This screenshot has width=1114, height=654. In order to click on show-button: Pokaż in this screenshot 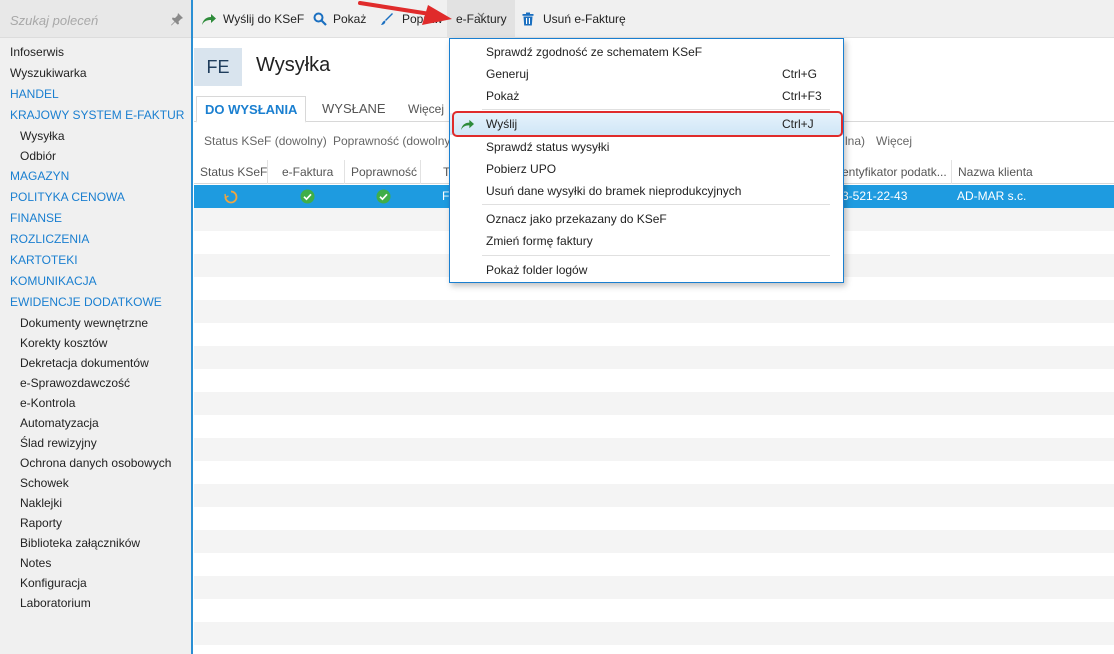, I will do `click(341, 19)`.